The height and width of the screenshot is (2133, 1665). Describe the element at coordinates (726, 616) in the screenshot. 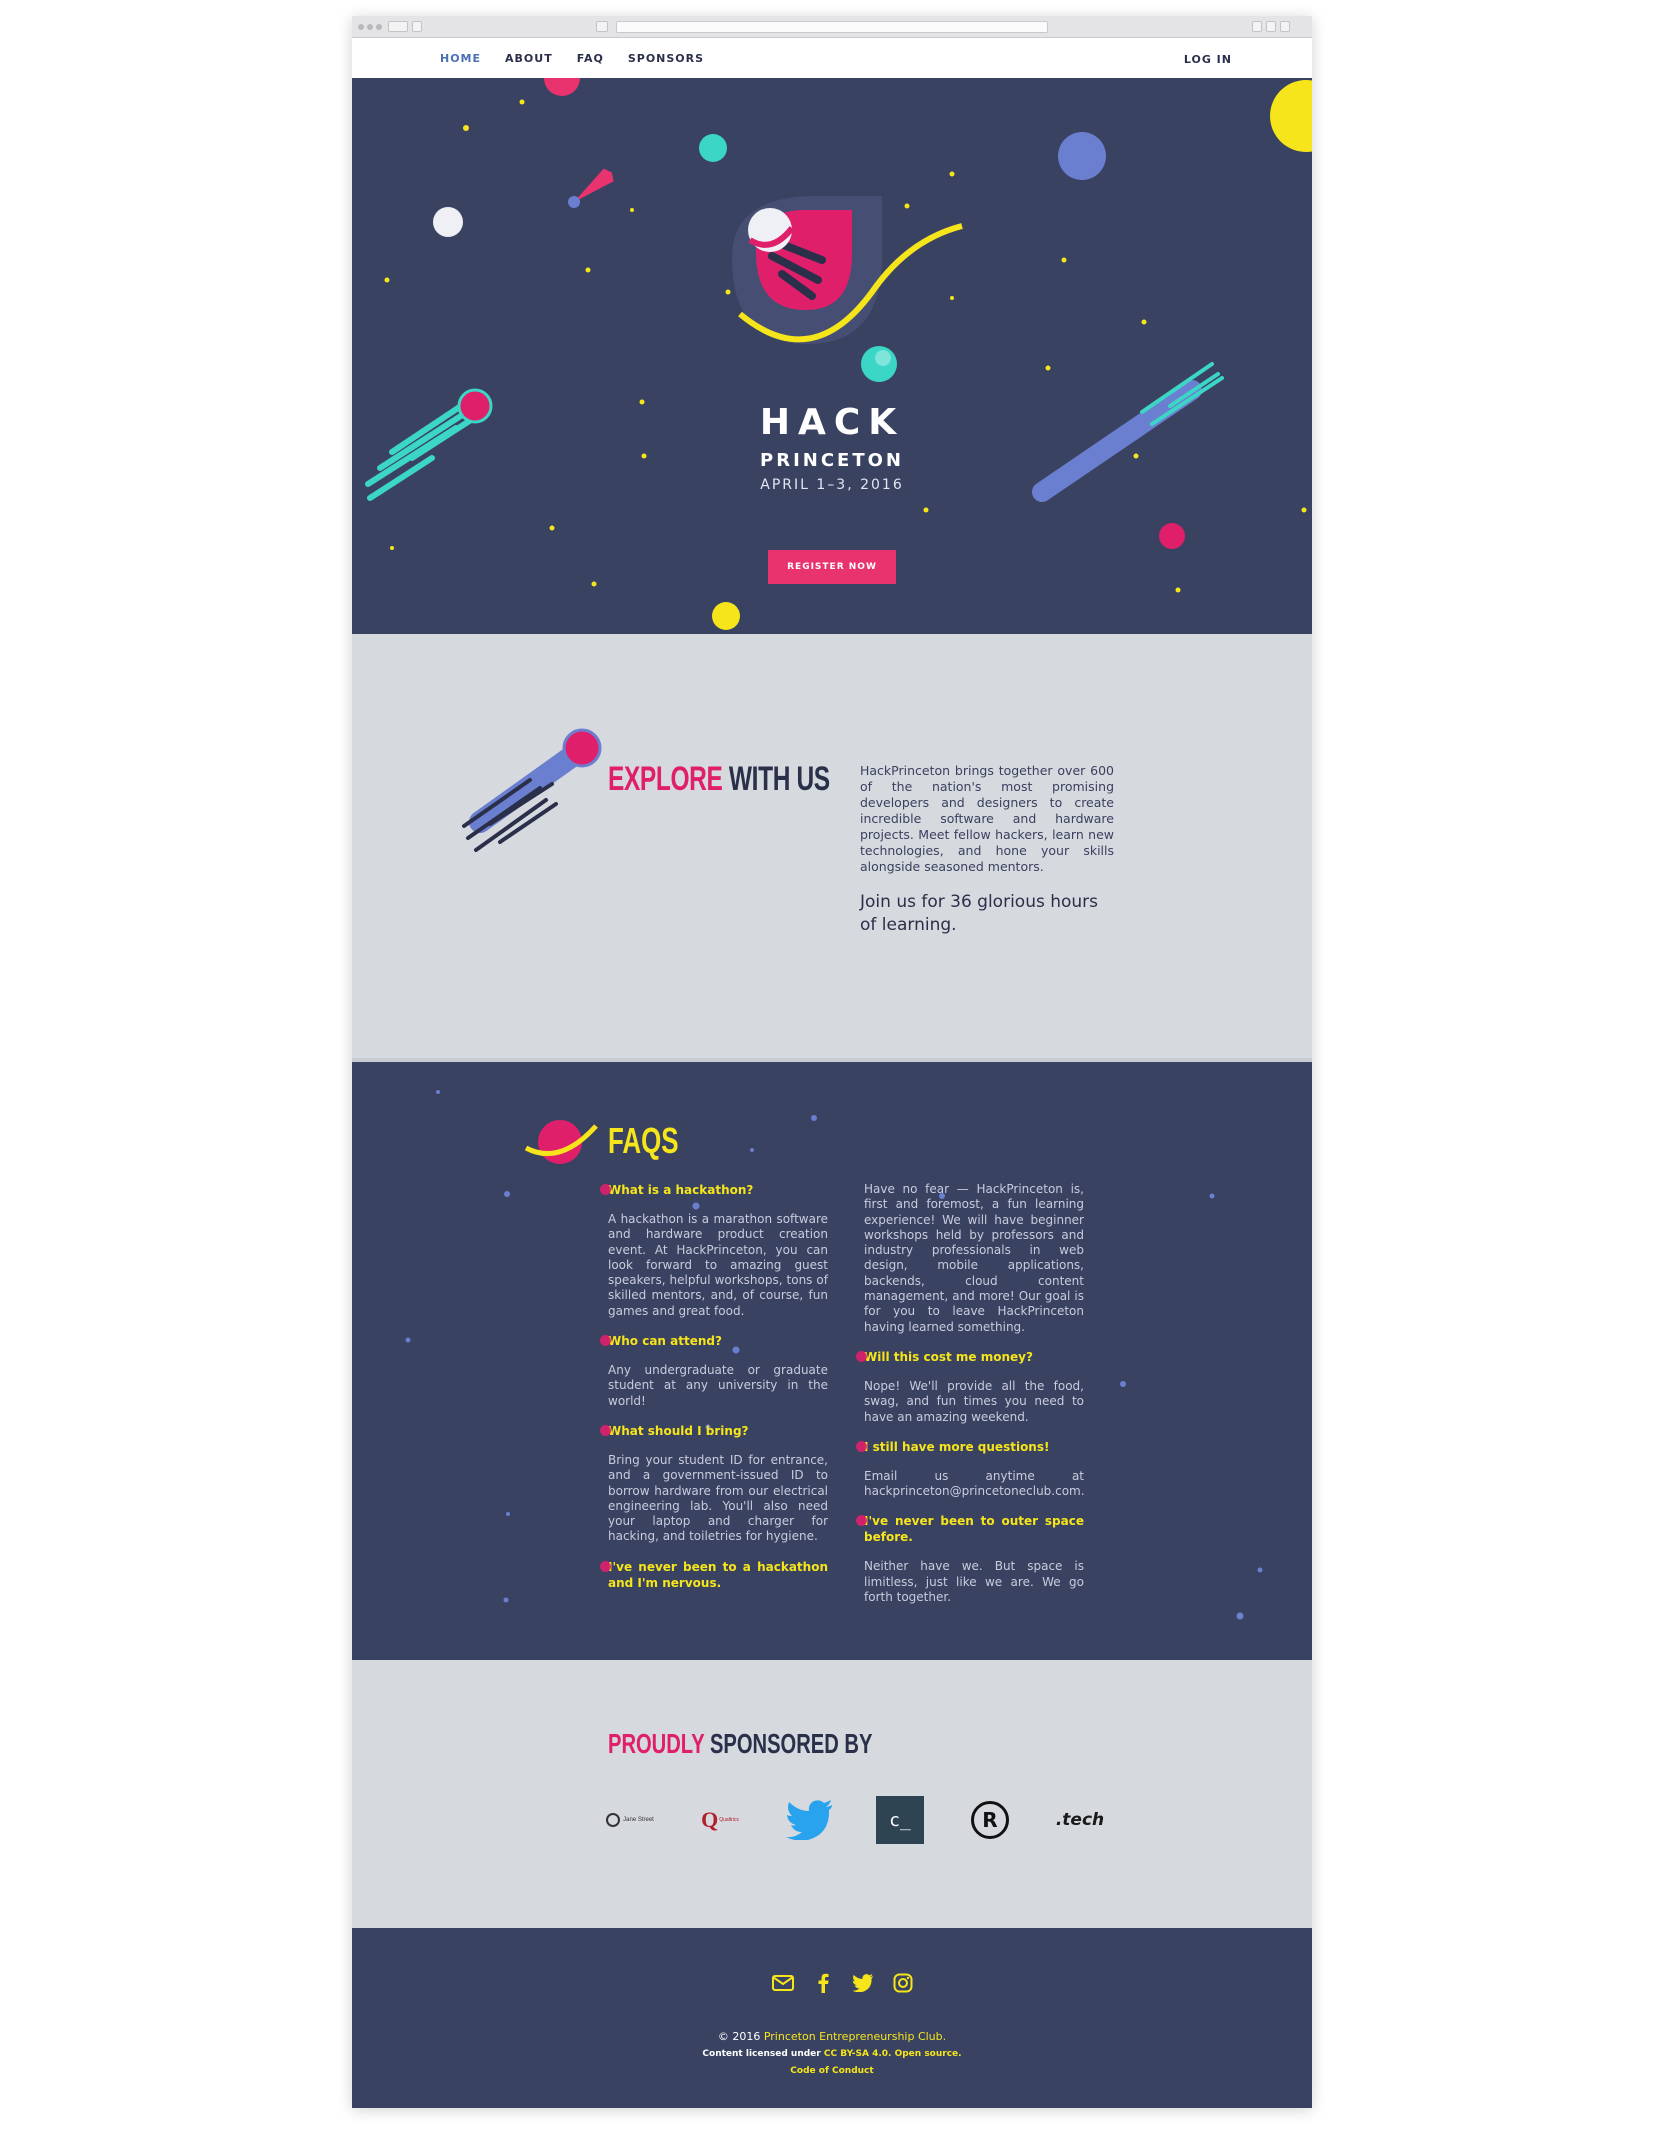

I see `yellow-moon` at that location.